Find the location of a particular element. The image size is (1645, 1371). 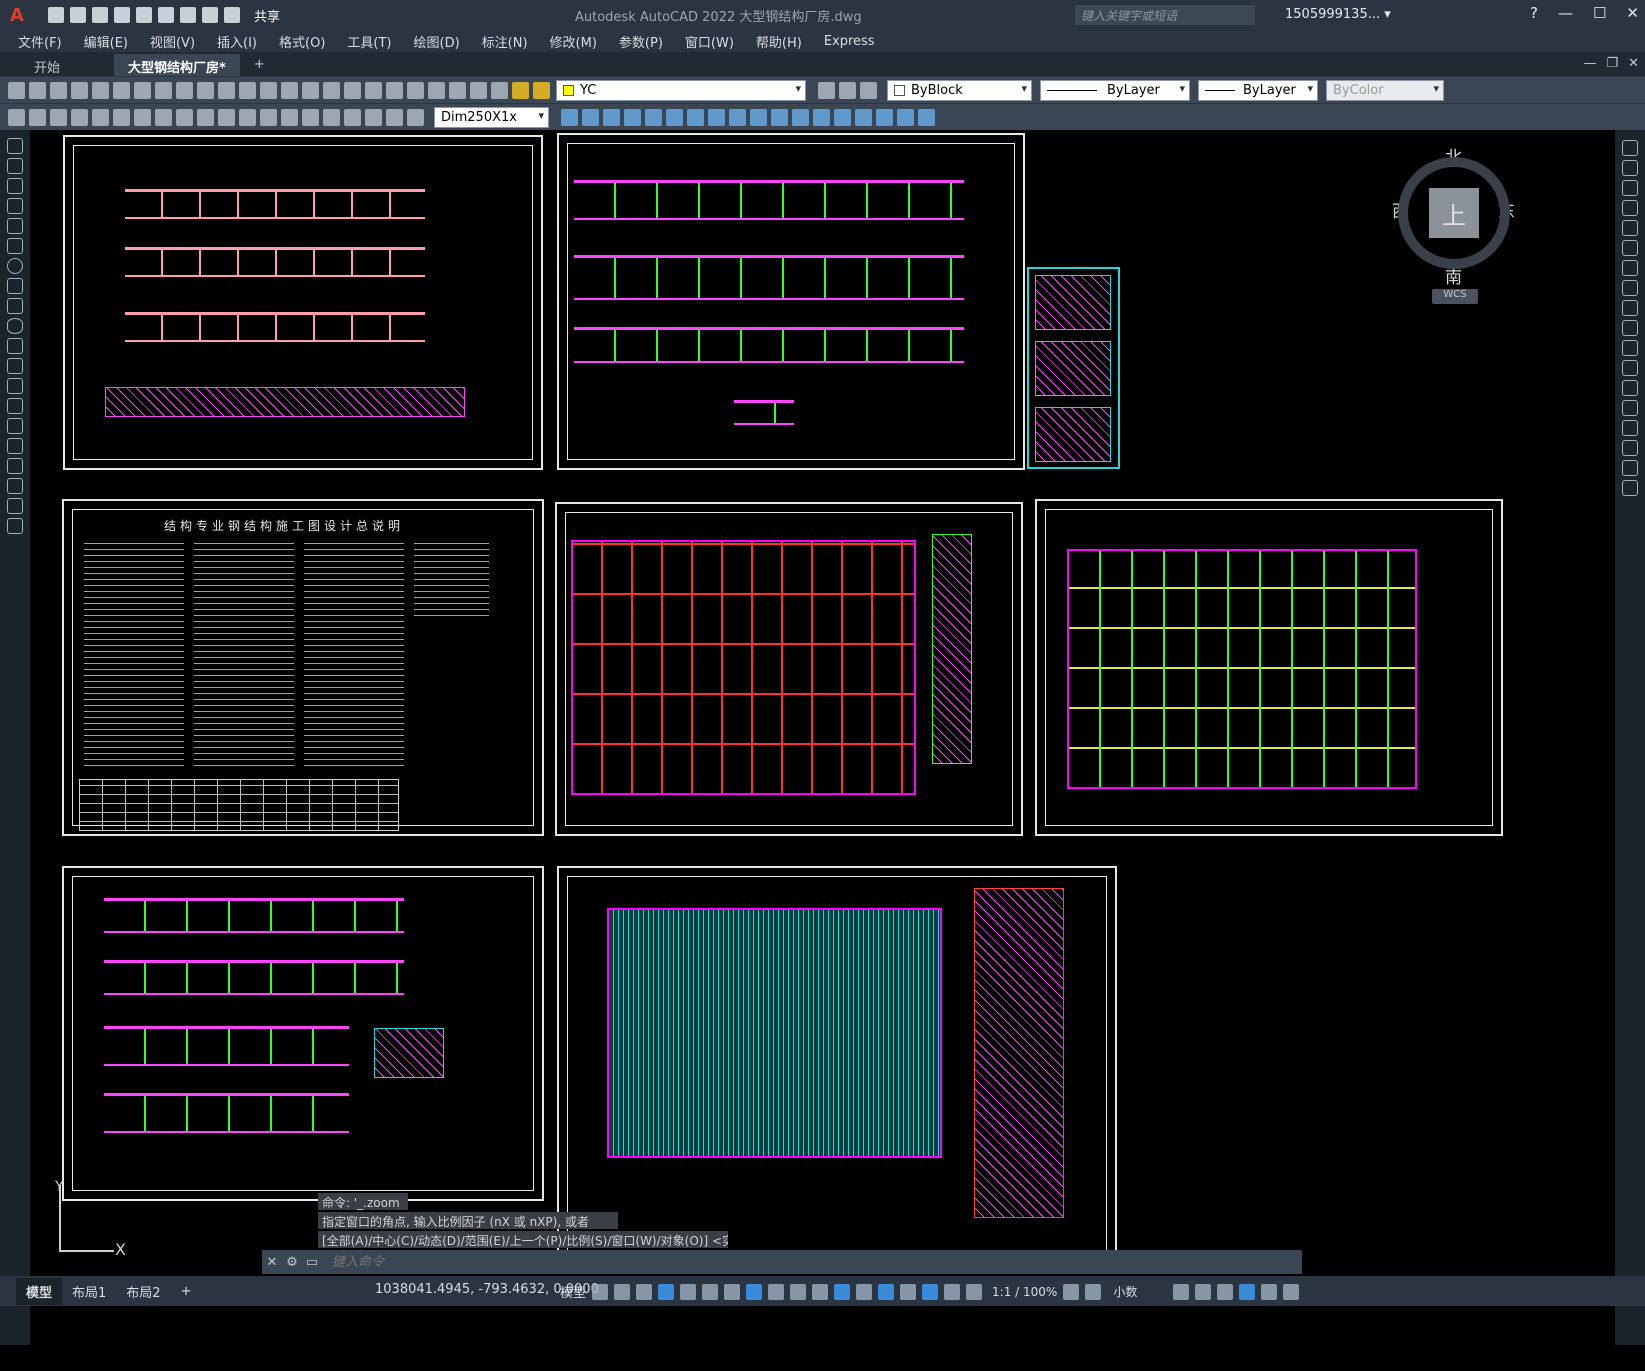

new-file-icon is located at coordinates (56, 15).